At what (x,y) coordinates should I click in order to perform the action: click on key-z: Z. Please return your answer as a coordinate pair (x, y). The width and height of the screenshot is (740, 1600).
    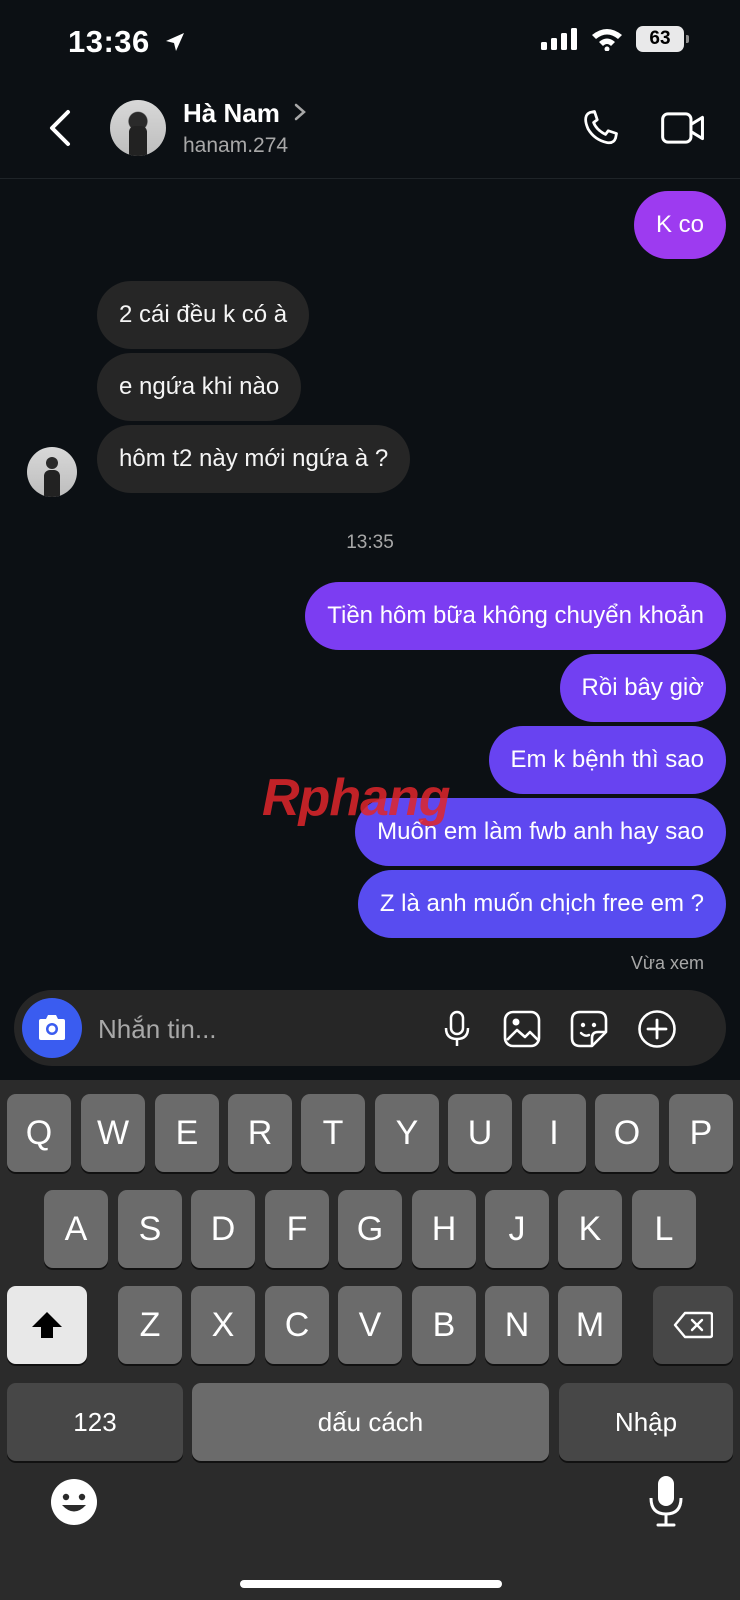
    Looking at the image, I should click on (150, 1325).